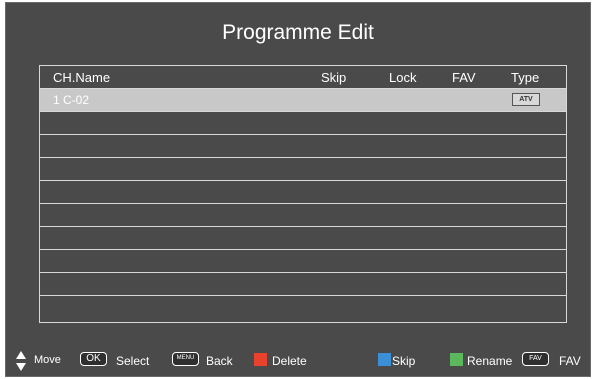 This screenshot has width=596, height=379. I want to click on back-label: Back, so click(219, 361).